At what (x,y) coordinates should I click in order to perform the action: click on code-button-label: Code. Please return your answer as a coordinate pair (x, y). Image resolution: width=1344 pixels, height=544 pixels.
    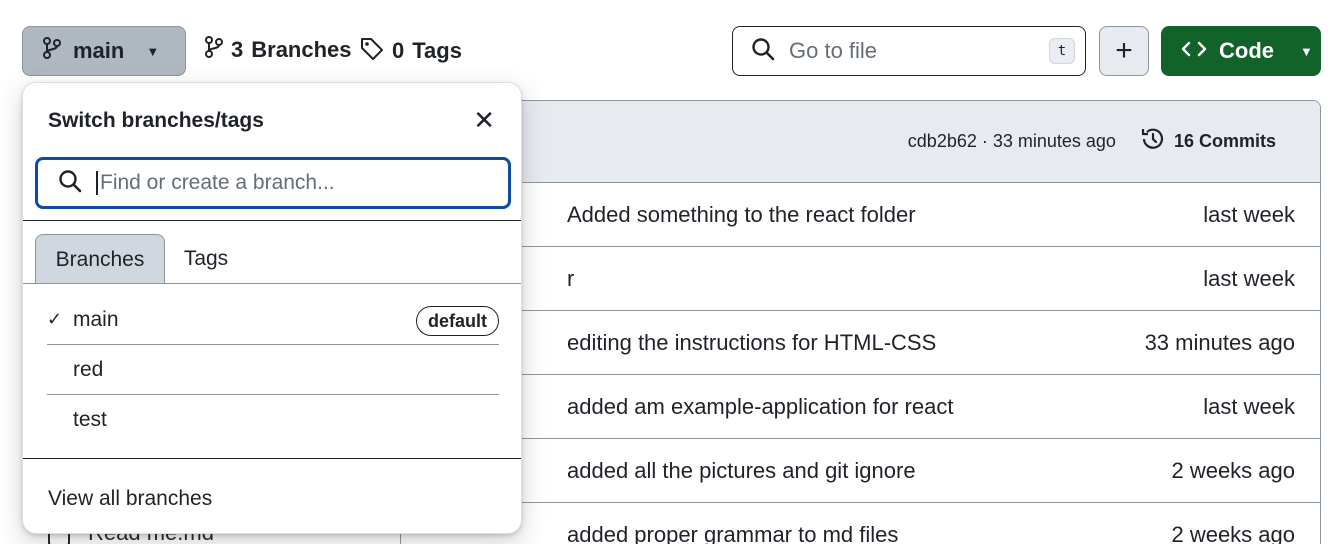
    Looking at the image, I should click on (1246, 50).